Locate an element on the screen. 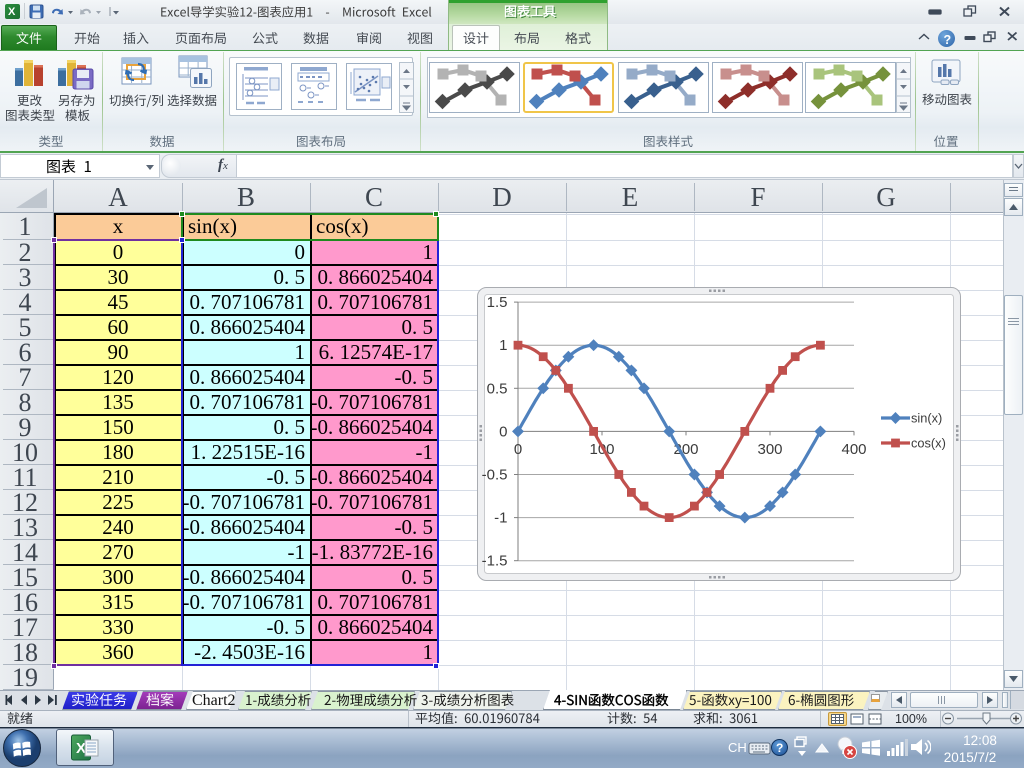 Image resolution: width=1024 pixels, height=768 pixels. svg-text: cos(x) is located at coordinates (928, 442).